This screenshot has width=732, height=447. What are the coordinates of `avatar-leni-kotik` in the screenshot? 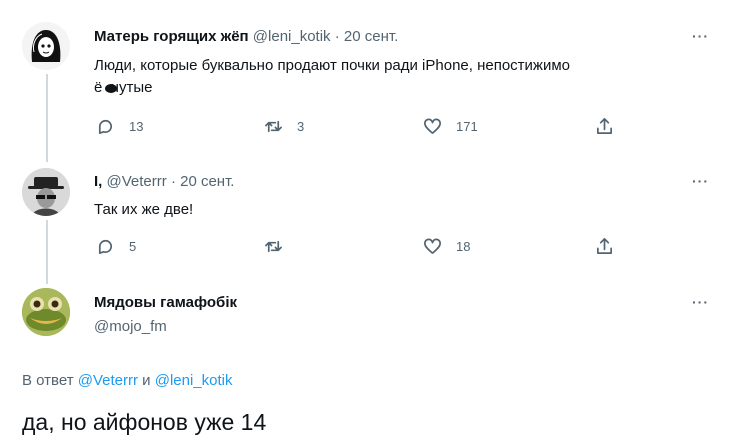 It's located at (46, 46).